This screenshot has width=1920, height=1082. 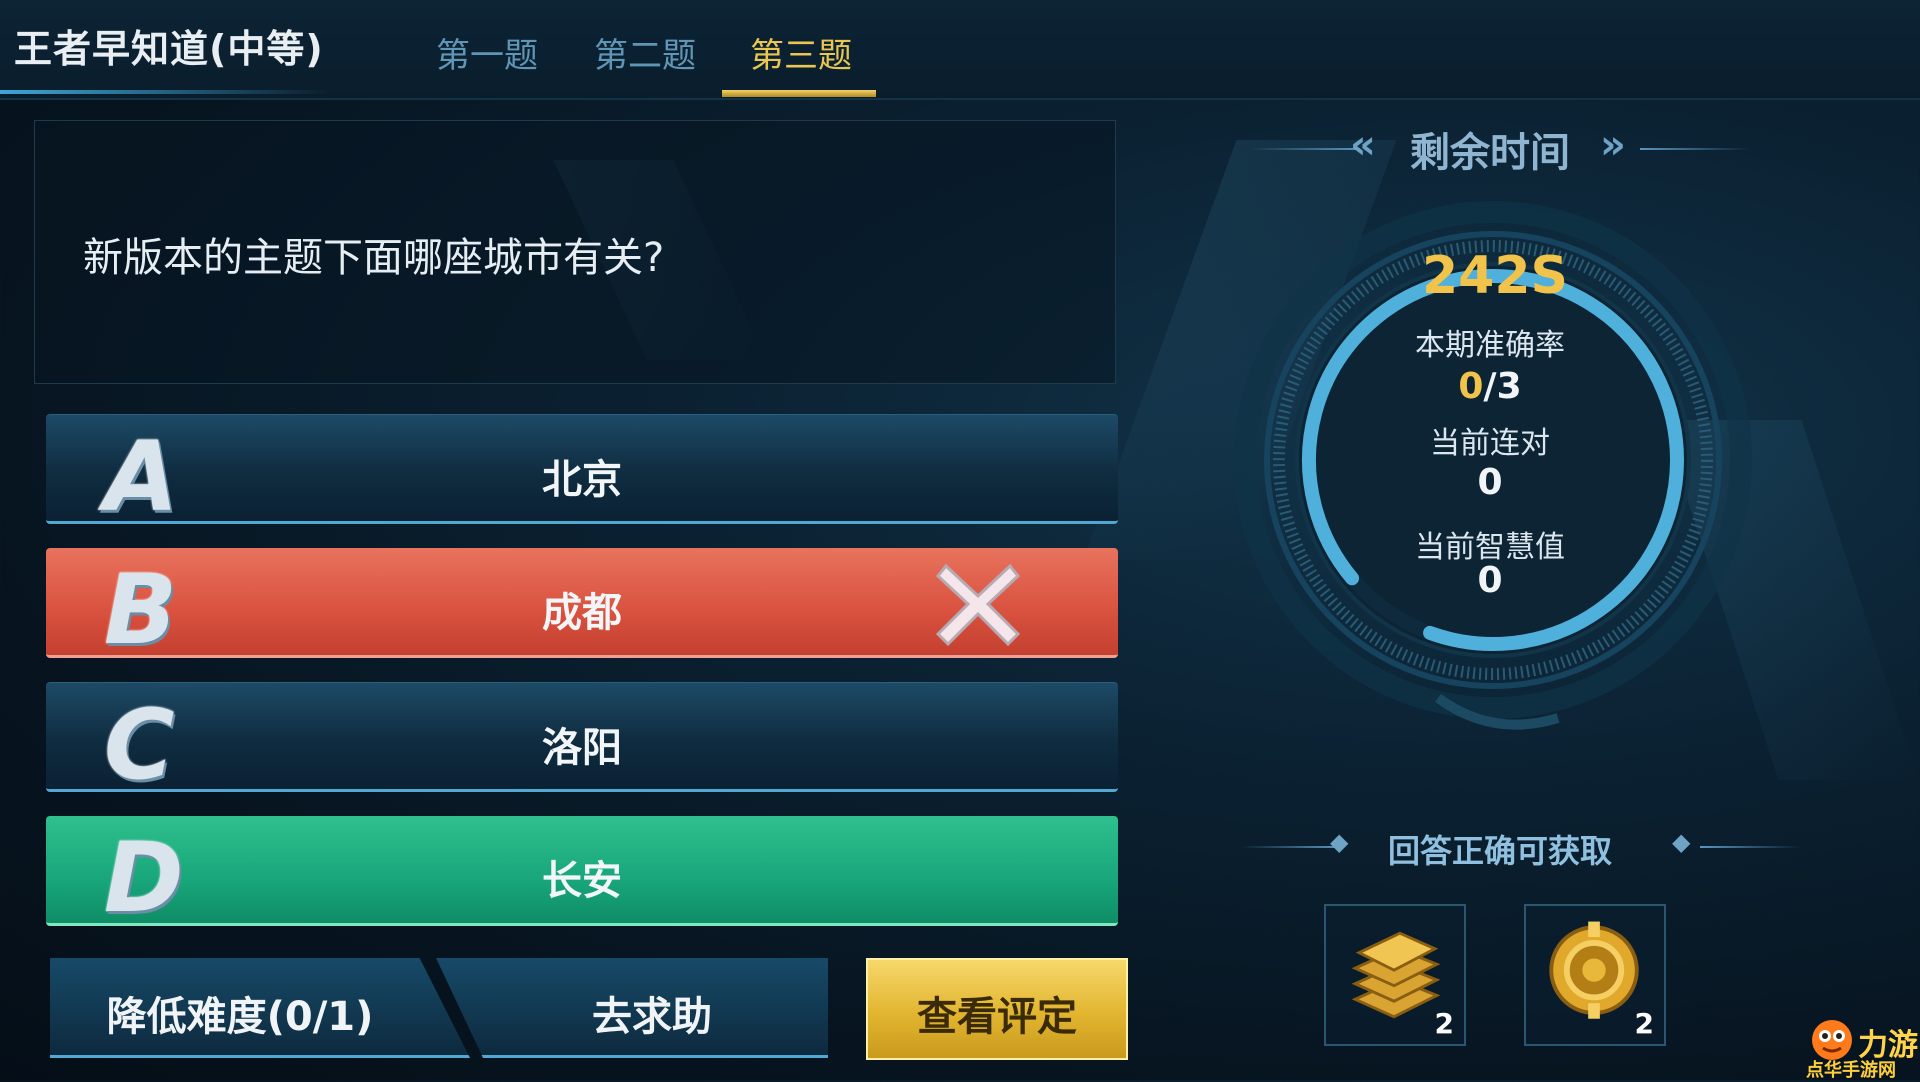 I want to click on diamond-right-icon: ◆, so click(x=1681, y=842).